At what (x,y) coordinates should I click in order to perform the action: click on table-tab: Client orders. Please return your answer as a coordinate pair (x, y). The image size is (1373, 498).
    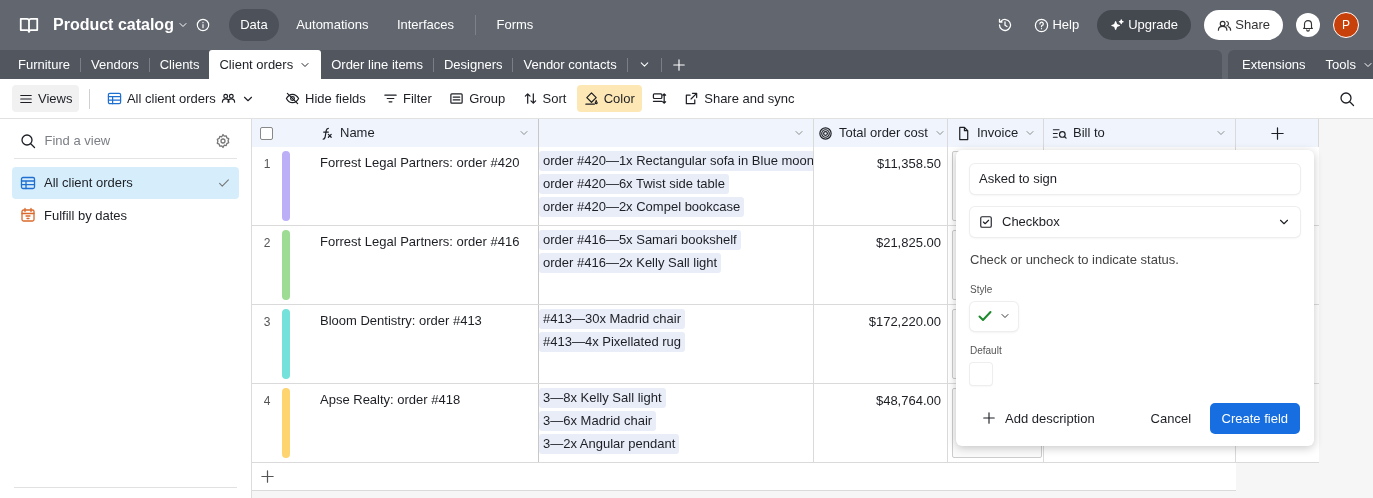
    Looking at the image, I should click on (265, 64).